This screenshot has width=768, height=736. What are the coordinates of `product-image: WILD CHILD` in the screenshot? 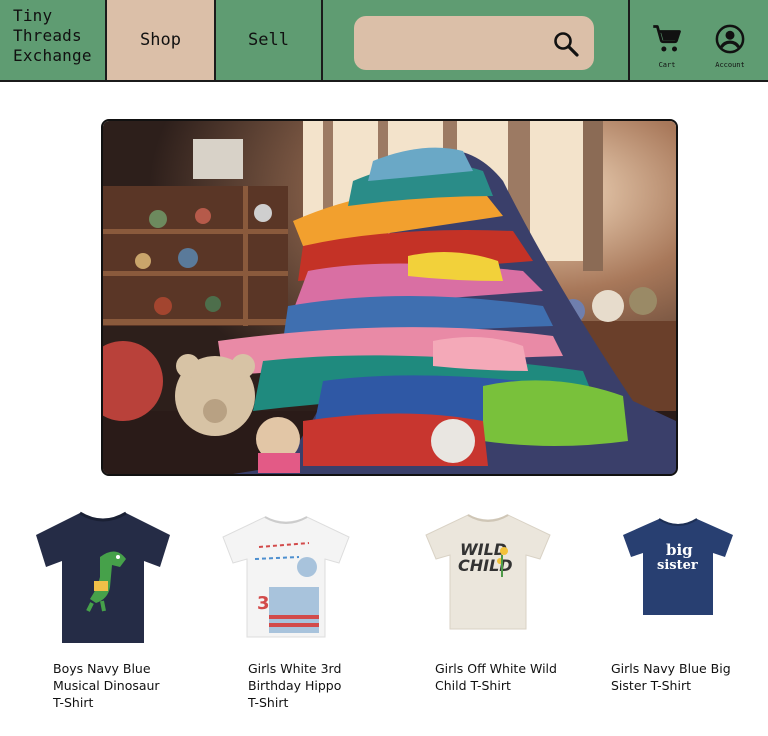 It's located at (488, 571).